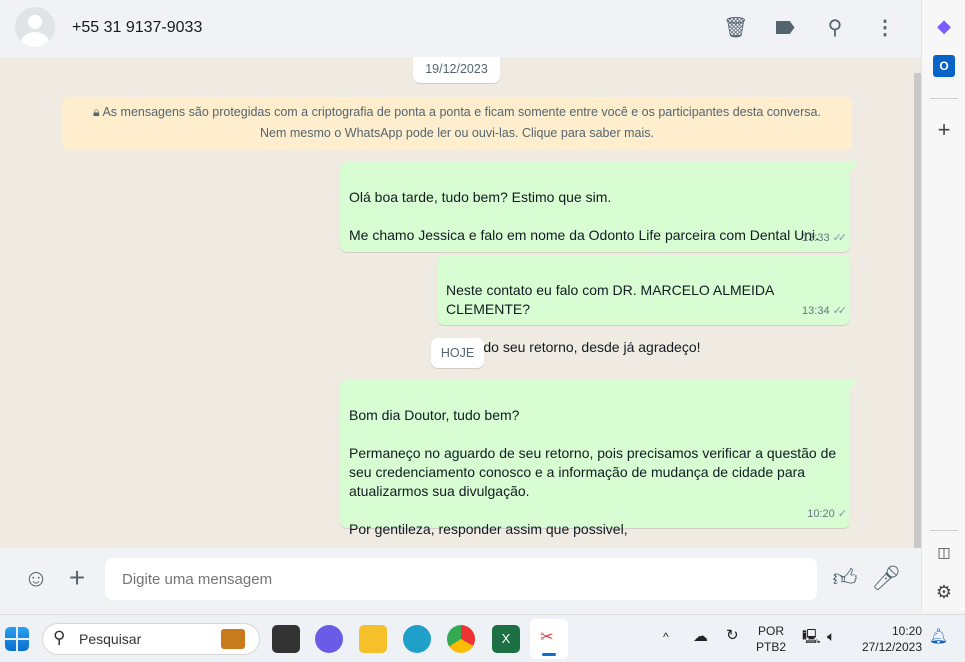  What do you see at coordinates (885, 28) in the screenshot?
I see `menu-icon: ⋮` at bounding box center [885, 28].